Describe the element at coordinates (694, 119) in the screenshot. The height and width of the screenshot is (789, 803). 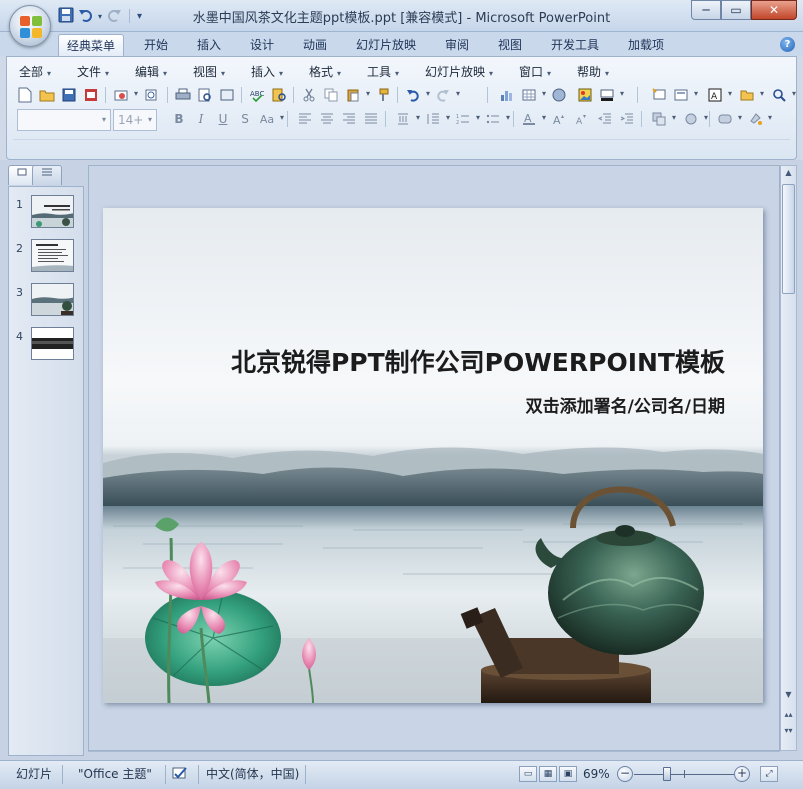
I see `quick-styles-icon` at that location.